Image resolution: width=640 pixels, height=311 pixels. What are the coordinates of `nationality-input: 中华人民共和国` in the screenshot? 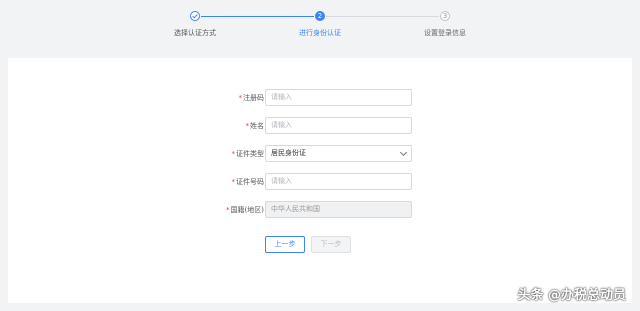 It's located at (338, 209).